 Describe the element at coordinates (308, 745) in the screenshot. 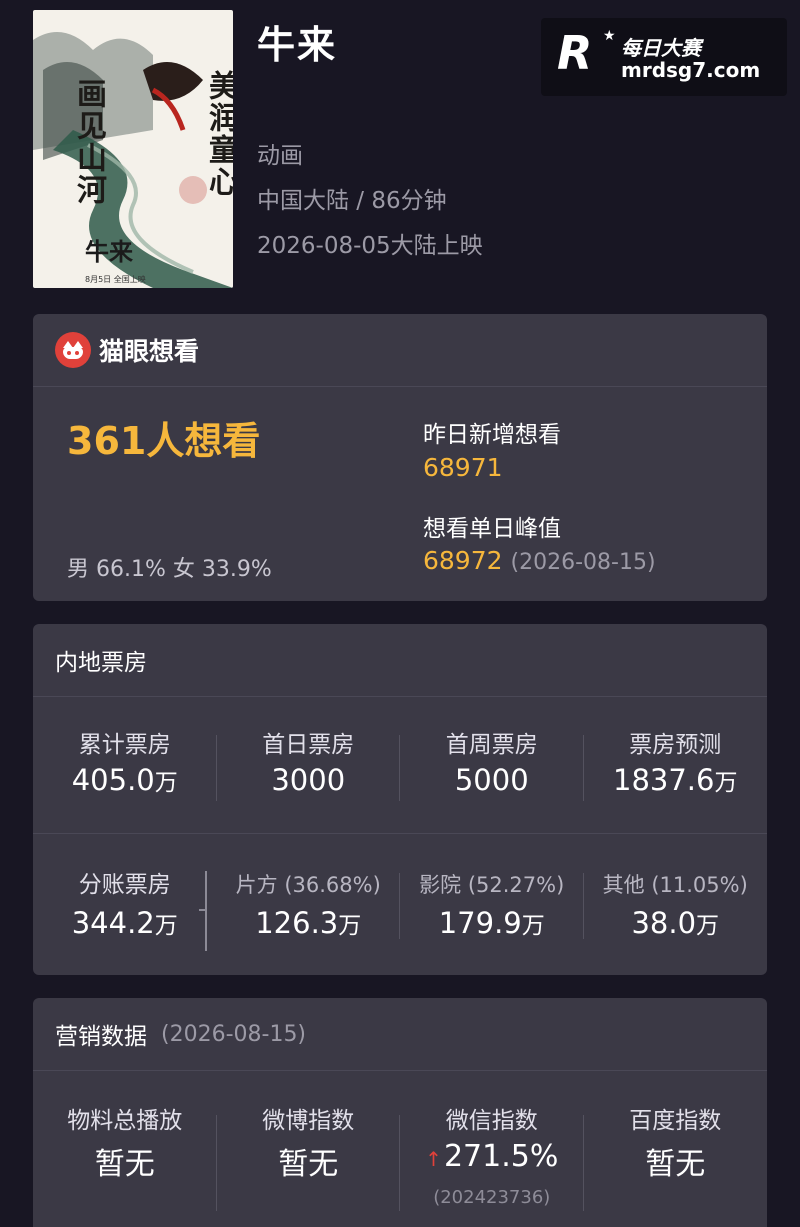

I see `stat-label: 首日票房` at that location.